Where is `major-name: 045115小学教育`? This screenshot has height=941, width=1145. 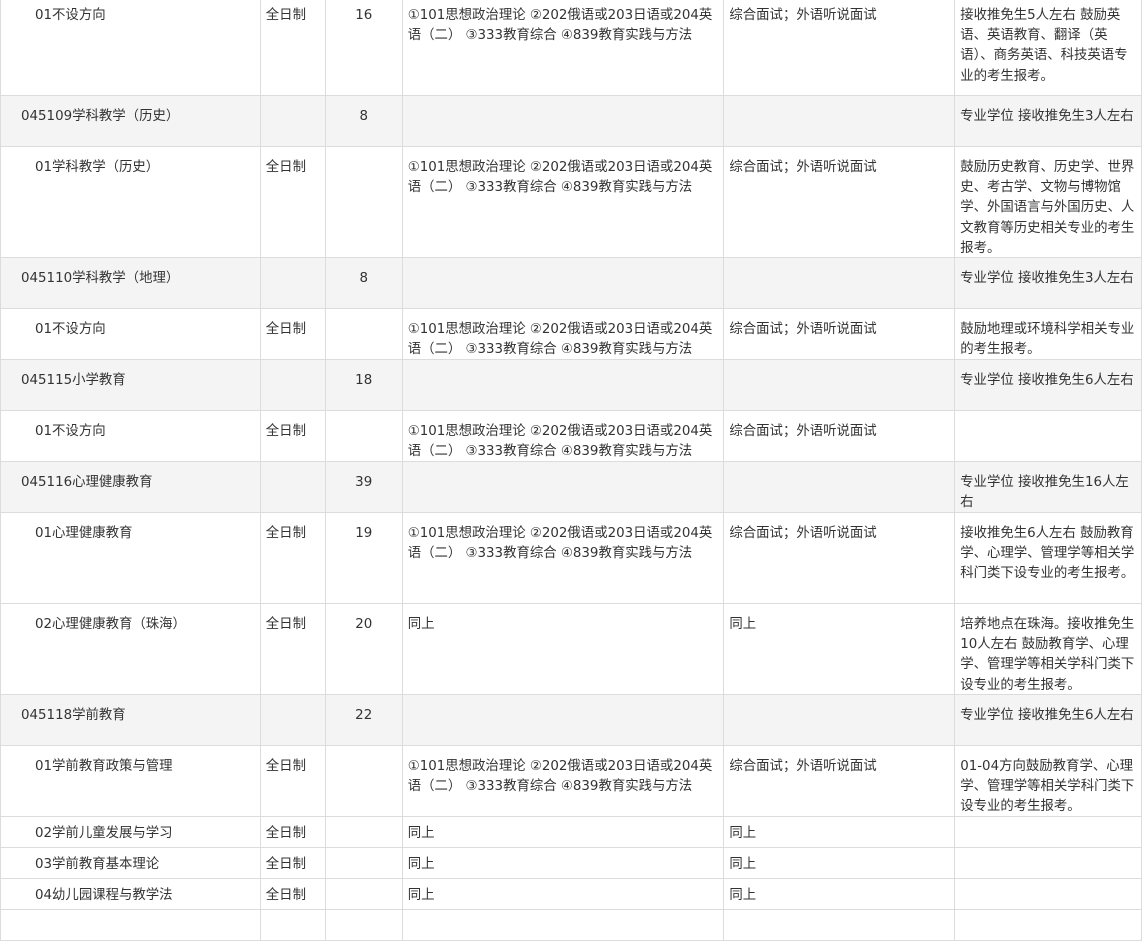
major-name: 045115小学教育 is located at coordinates (131, 385).